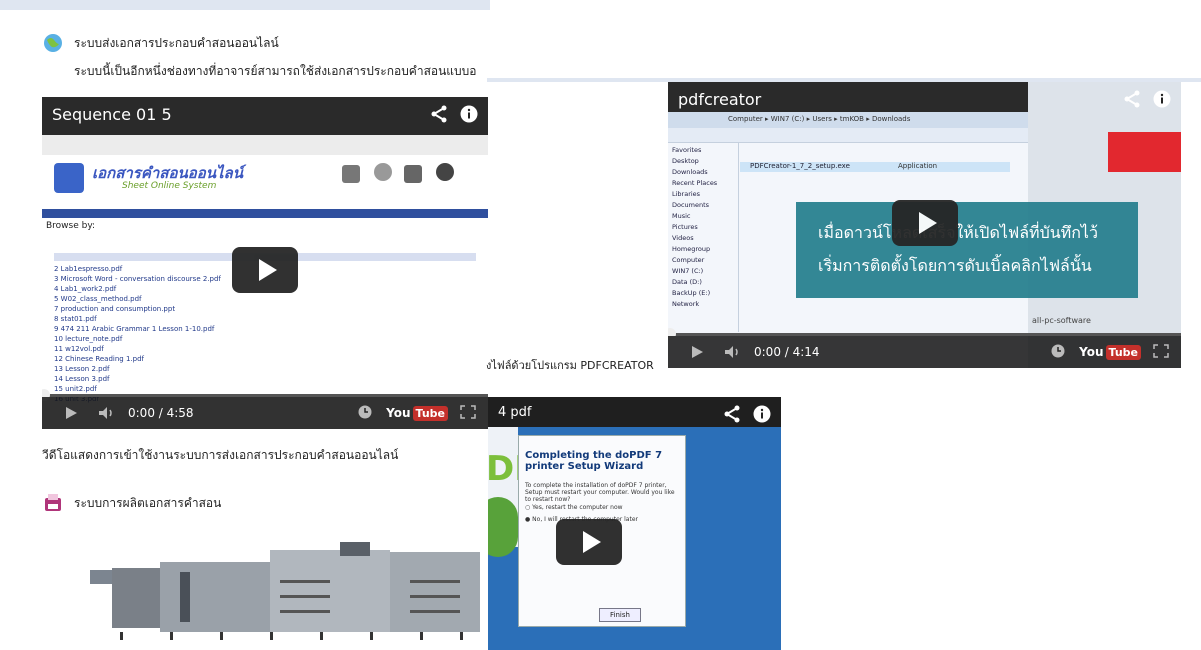 The height and width of the screenshot is (650, 1201). What do you see at coordinates (703, 294) in the screenshot?
I see `explorer-sidebar-item: BackUp (E:)` at bounding box center [703, 294].